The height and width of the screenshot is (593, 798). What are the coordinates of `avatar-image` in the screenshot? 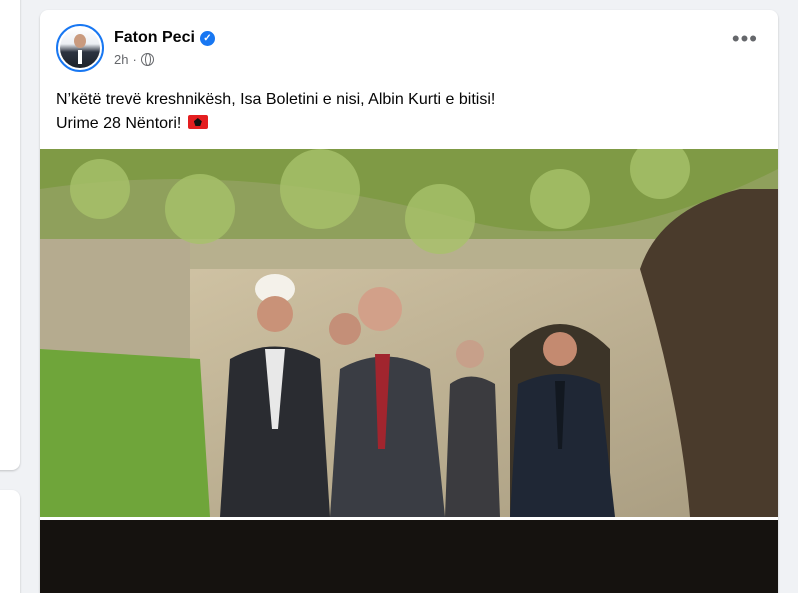 It's located at (80, 48).